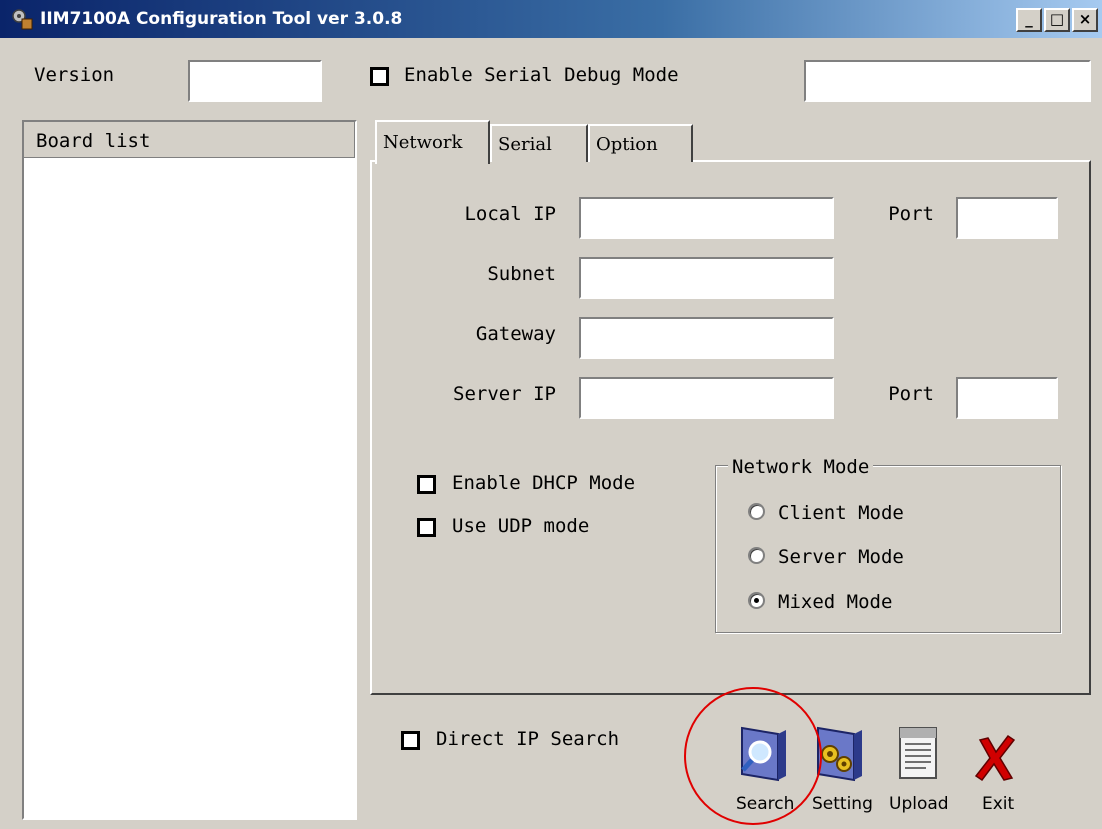 The height and width of the screenshot is (829, 1102). Describe the element at coordinates (510, 214) in the screenshot. I see `local-ip-label: Local IP` at that location.